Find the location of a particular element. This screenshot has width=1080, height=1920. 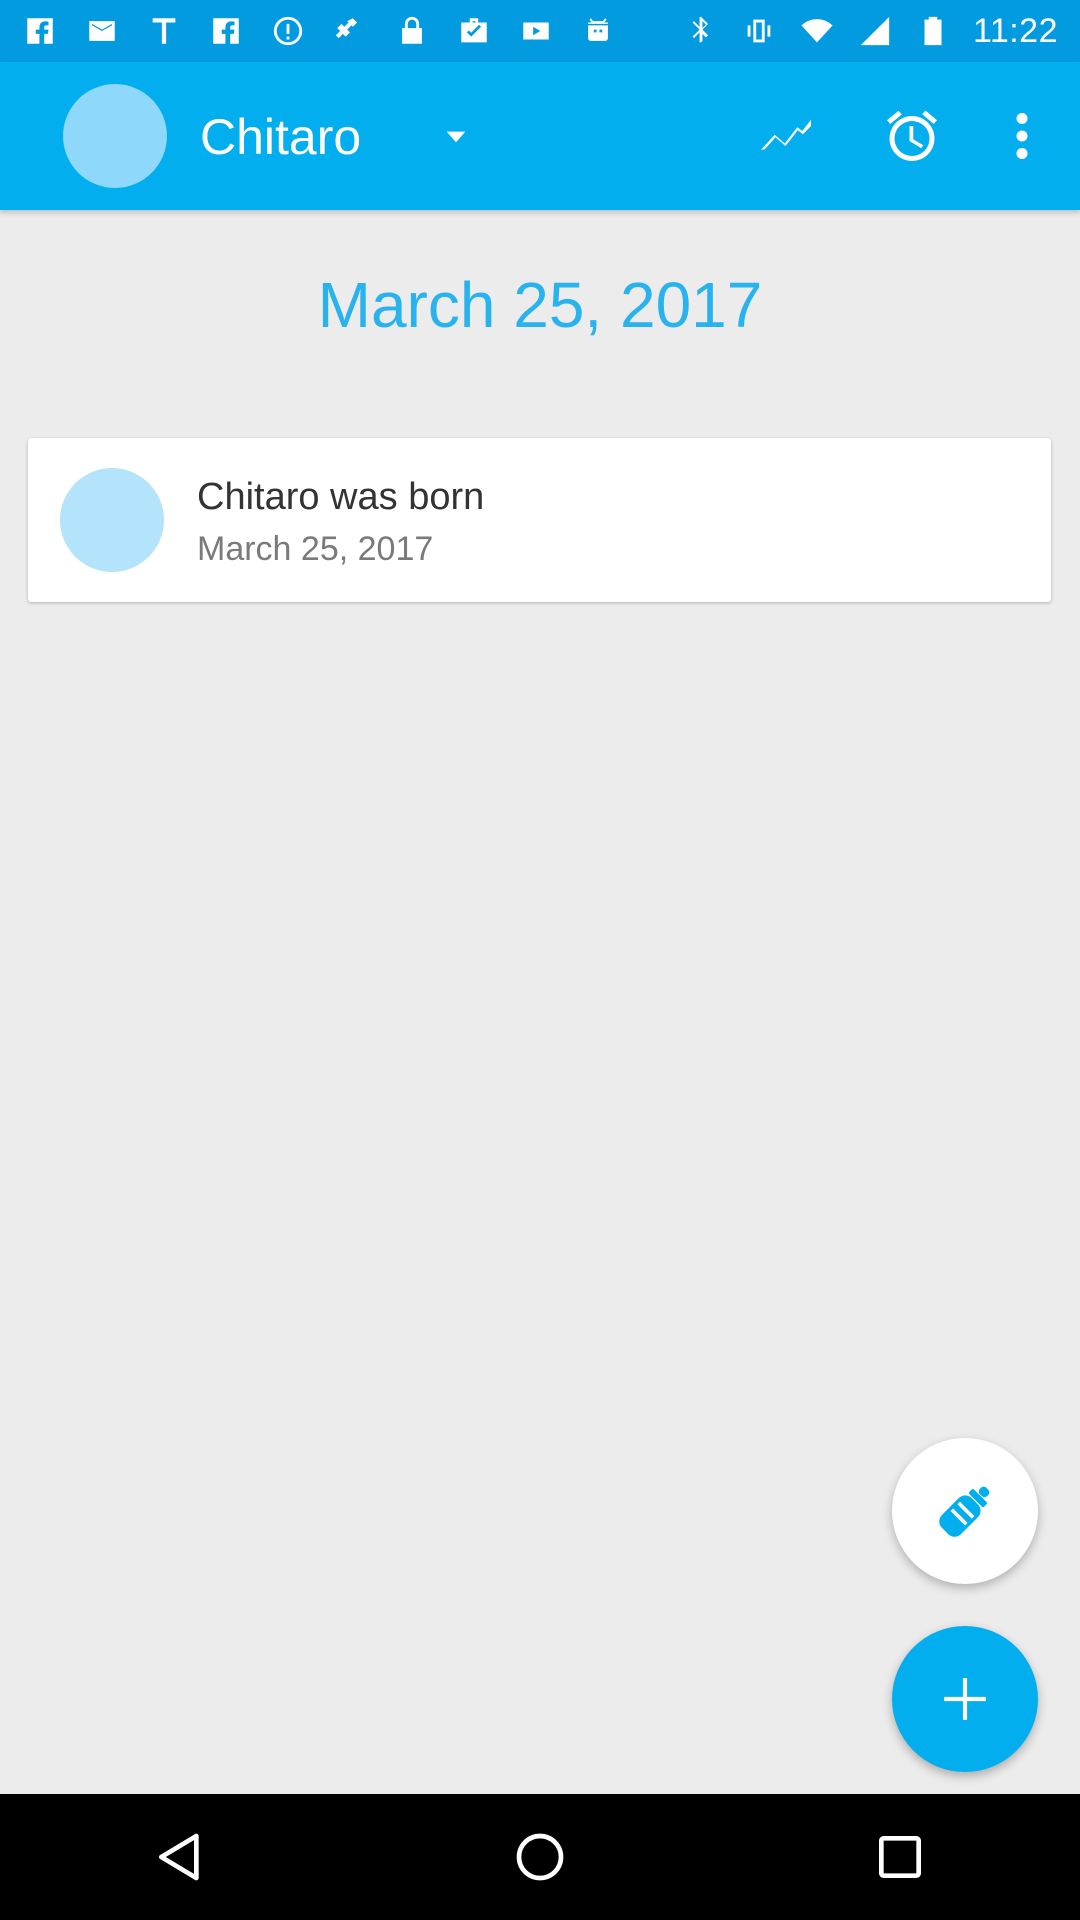

bluetooth-icon is located at coordinates (701, 31).